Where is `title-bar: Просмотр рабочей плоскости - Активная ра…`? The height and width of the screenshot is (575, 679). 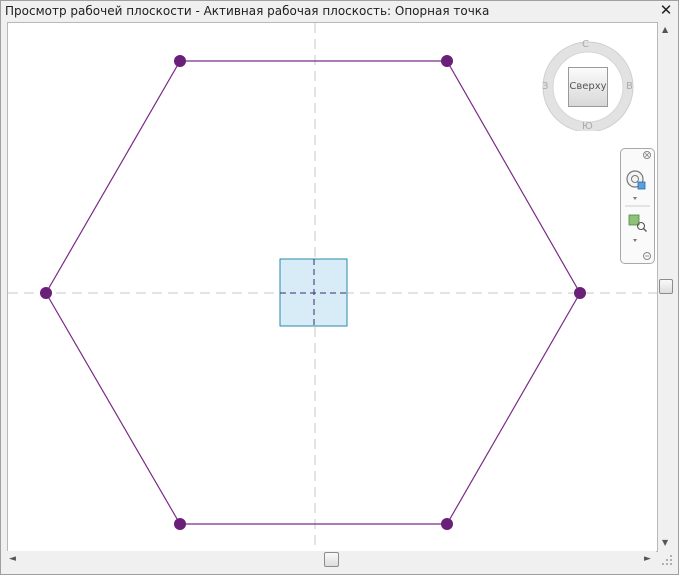 title-bar: Просмотр рабочей плоскости - Активная ра… is located at coordinates (339, 11).